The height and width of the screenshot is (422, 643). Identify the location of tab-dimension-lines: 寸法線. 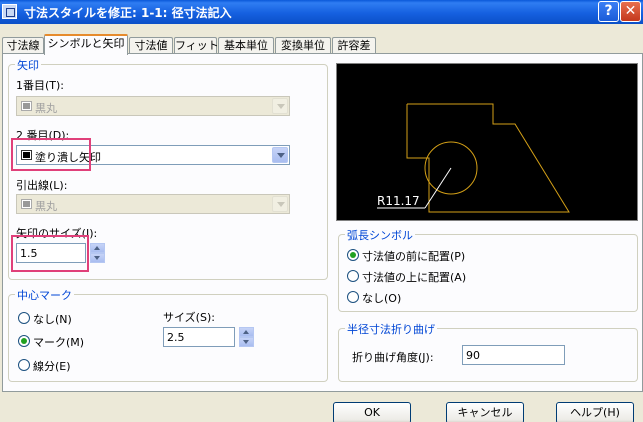
(23, 45).